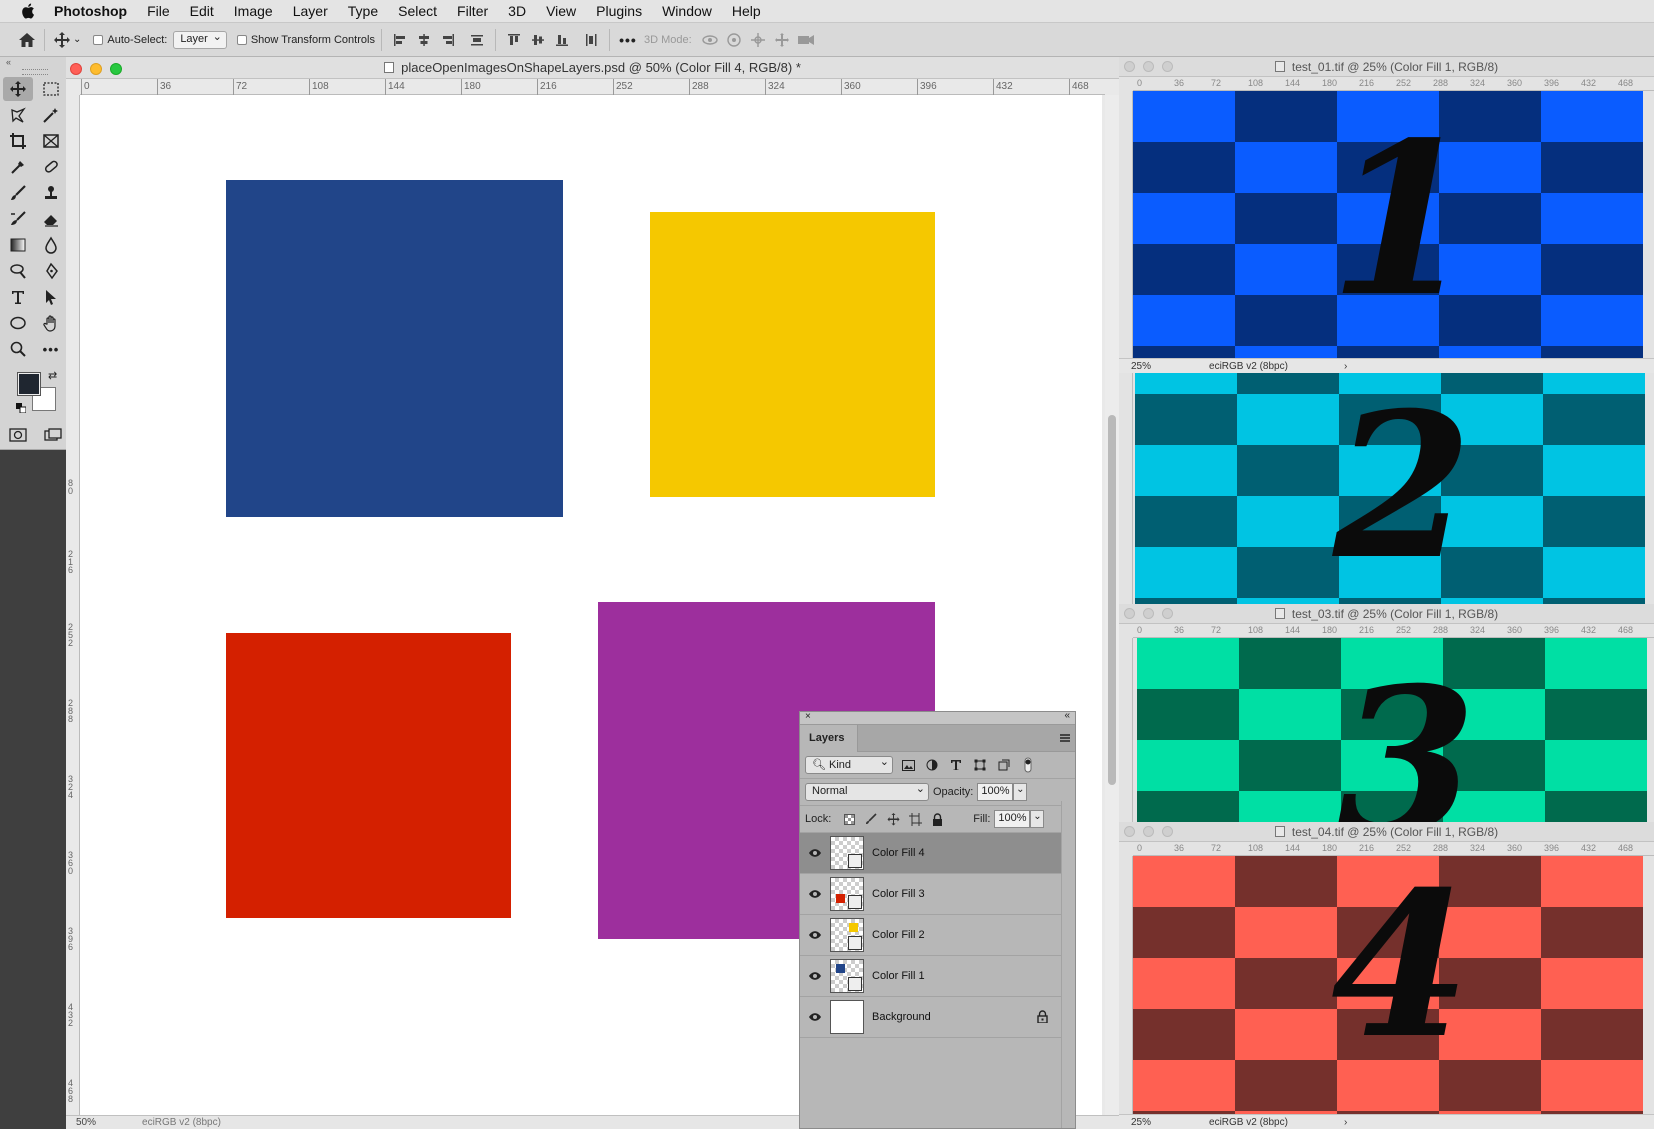 The image size is (1654, 1129). Describe the element at coordinates (687, 11) in the screenshot. I see `menu-window: Window` at that location.